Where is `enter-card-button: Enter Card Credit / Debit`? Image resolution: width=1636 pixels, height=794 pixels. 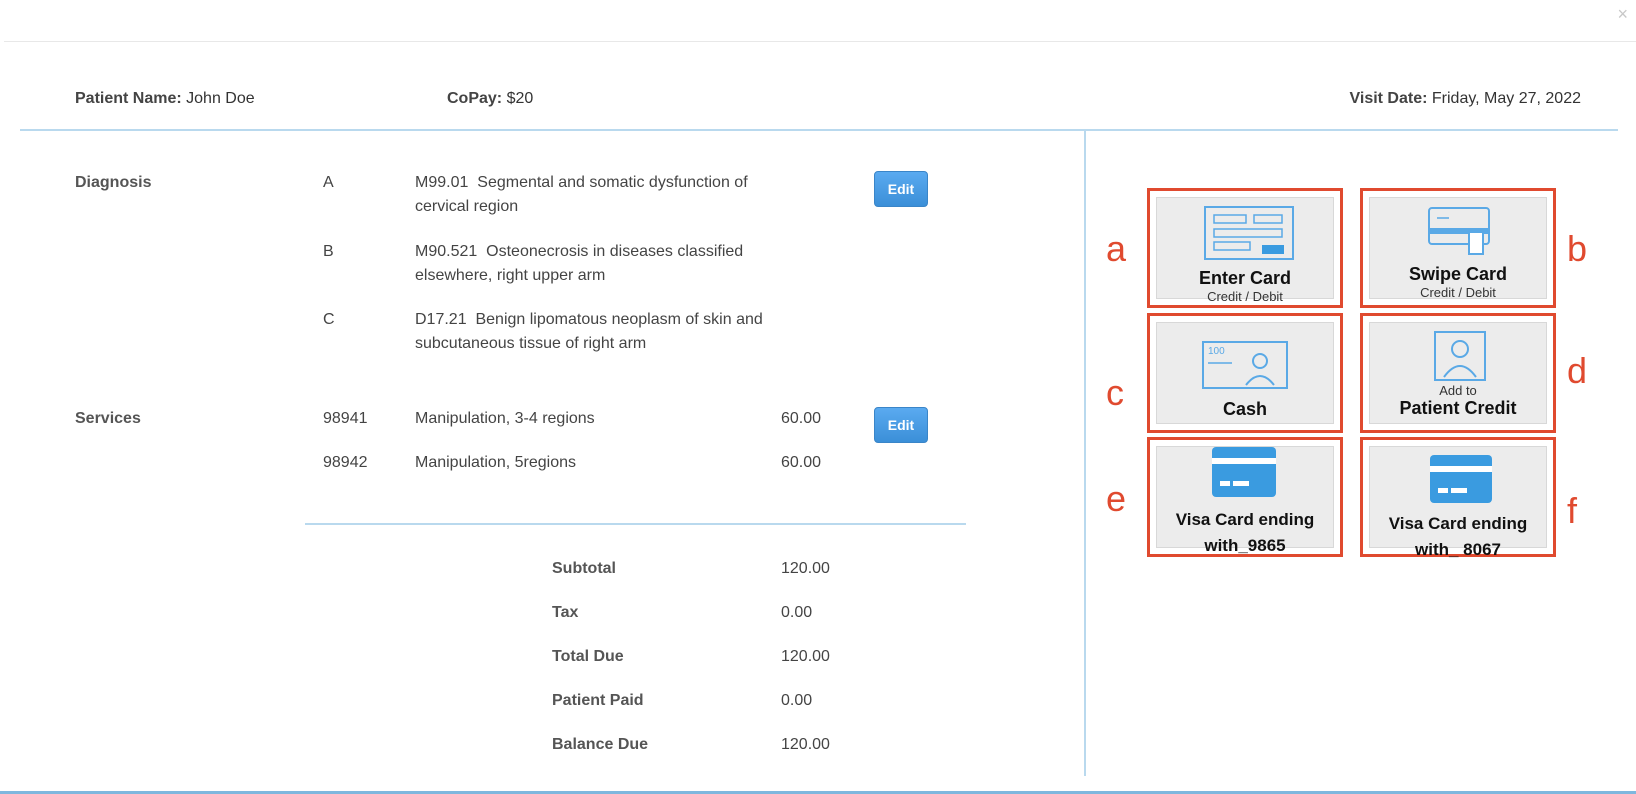 enter-card-button: Enter Card Credit / Debit is located at coordinates (1245, 248).